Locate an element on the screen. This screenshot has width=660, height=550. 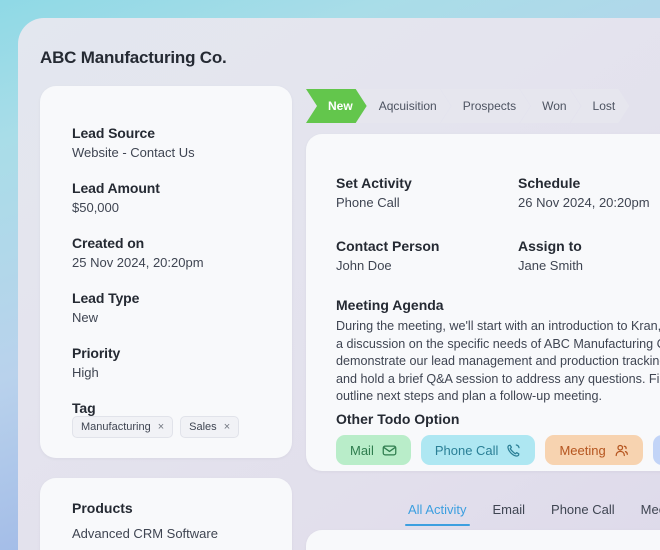
todo-chip-label: Meeting is located at coordinates (582, 450).